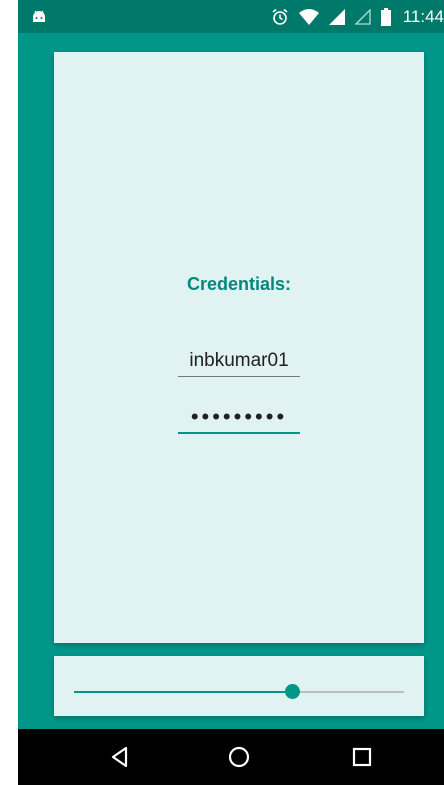  Describe the element at coordinates (362, 16) in the screenshot. I see `signal-empty-icon` at that location.